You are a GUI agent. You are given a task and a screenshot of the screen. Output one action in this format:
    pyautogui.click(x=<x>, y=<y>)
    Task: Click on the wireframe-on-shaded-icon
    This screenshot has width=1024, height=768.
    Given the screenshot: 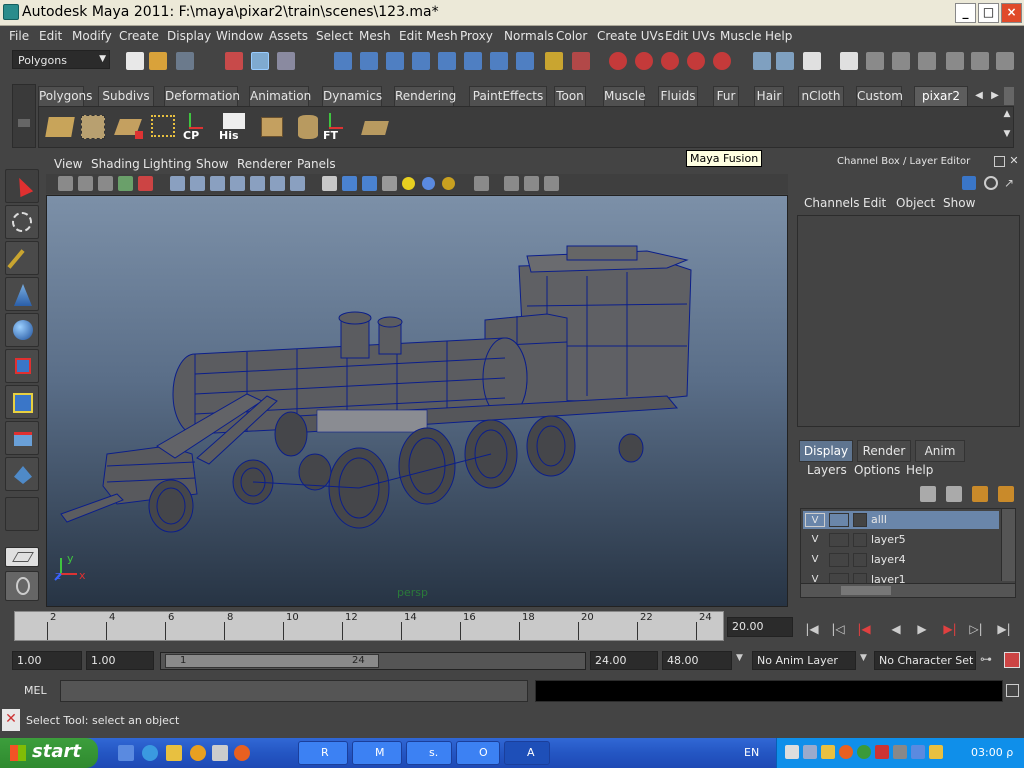 What is the action you would take?
    pyautogui.click(x=369, y=183)
    